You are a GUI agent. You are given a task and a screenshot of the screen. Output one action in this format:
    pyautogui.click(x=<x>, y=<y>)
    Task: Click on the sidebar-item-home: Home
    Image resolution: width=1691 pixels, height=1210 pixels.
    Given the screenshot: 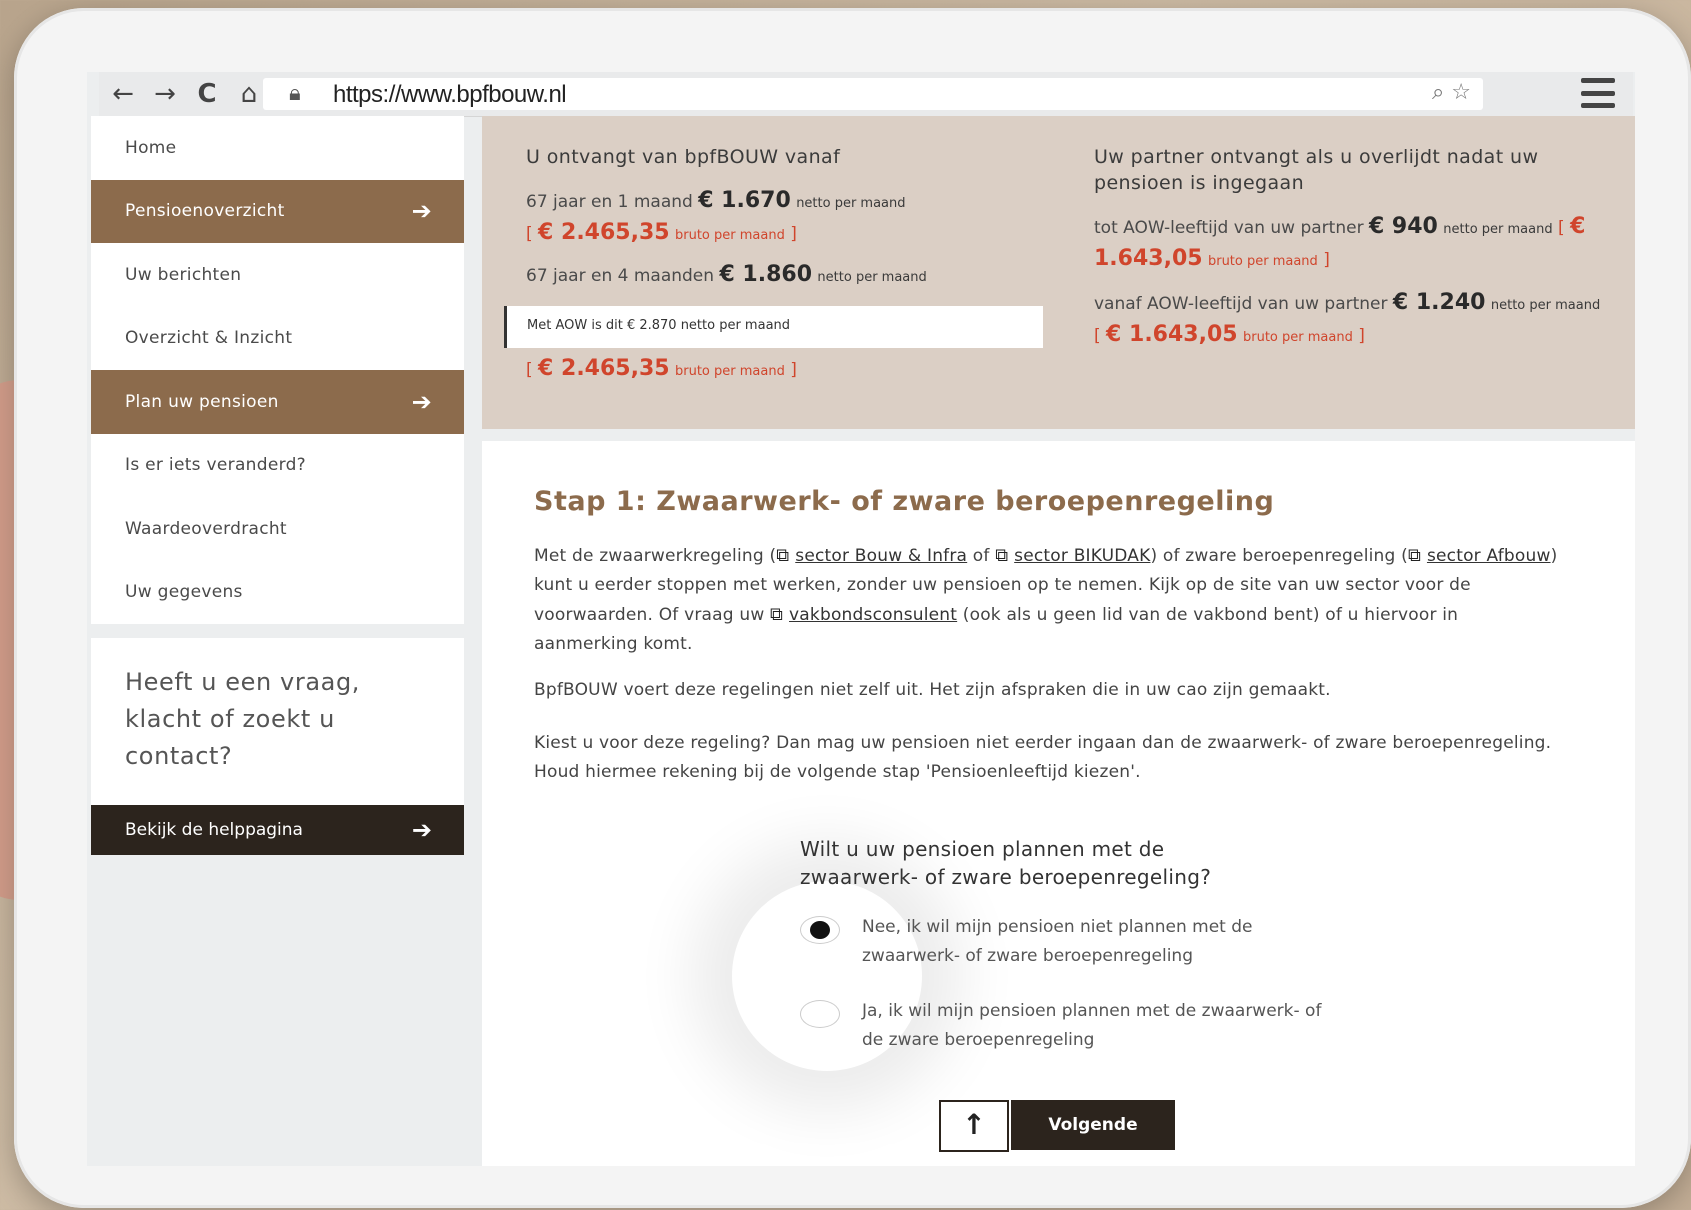 What is the action you would take?
    pyautogui.click(x=277, y=148)
    